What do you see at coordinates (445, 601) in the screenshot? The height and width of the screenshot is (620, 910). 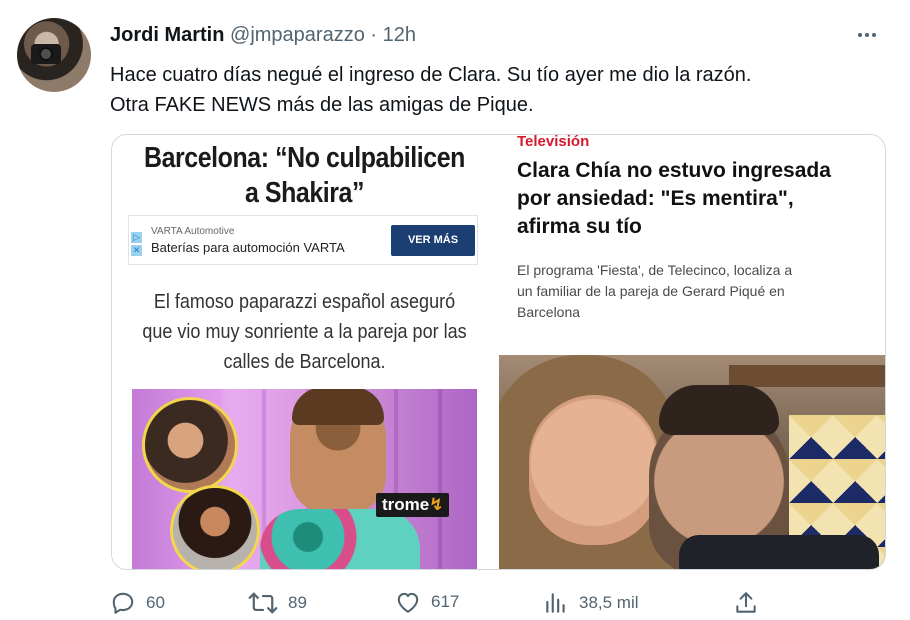 I see `like-count: 617` at bounding box center [445, 601].